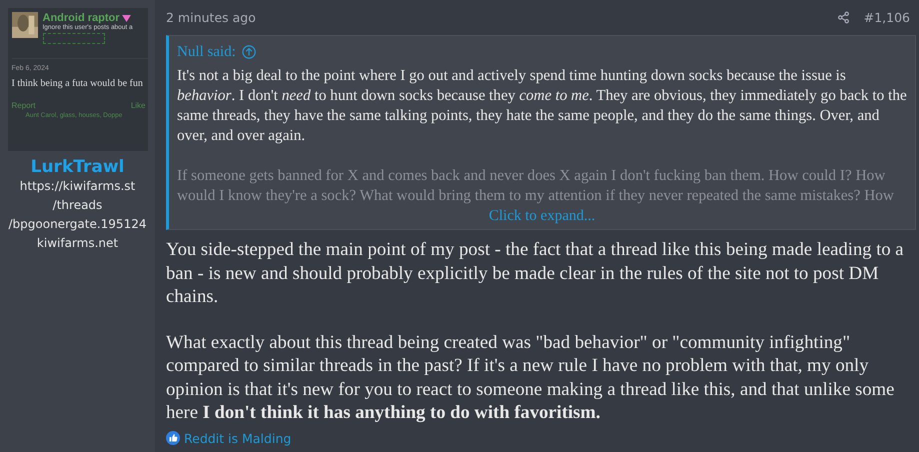 The height and width of the screenshot is (452, 919). What do you see at coordinates (73, 38) in the screenshot?
I see `avatar-badge` at bounding box center [73, 38].